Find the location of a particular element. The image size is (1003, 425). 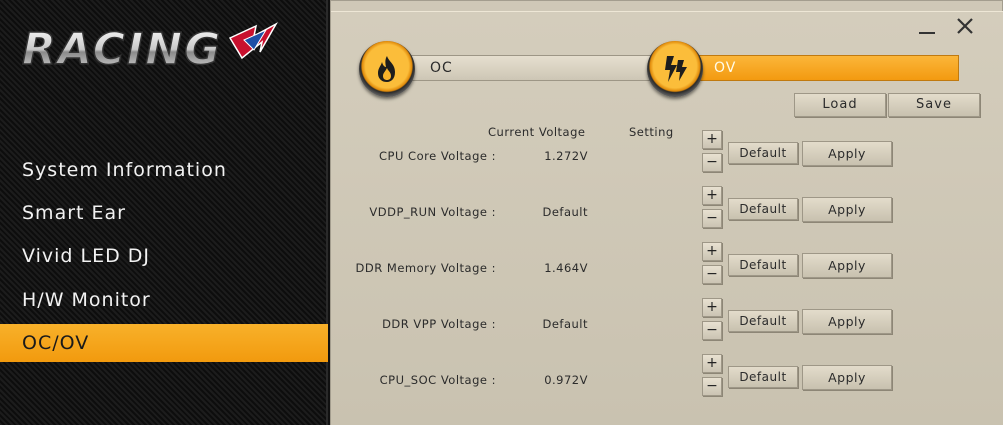

voltage-label: CPU_SOC Voltage : is located at coordinates (437, 380).